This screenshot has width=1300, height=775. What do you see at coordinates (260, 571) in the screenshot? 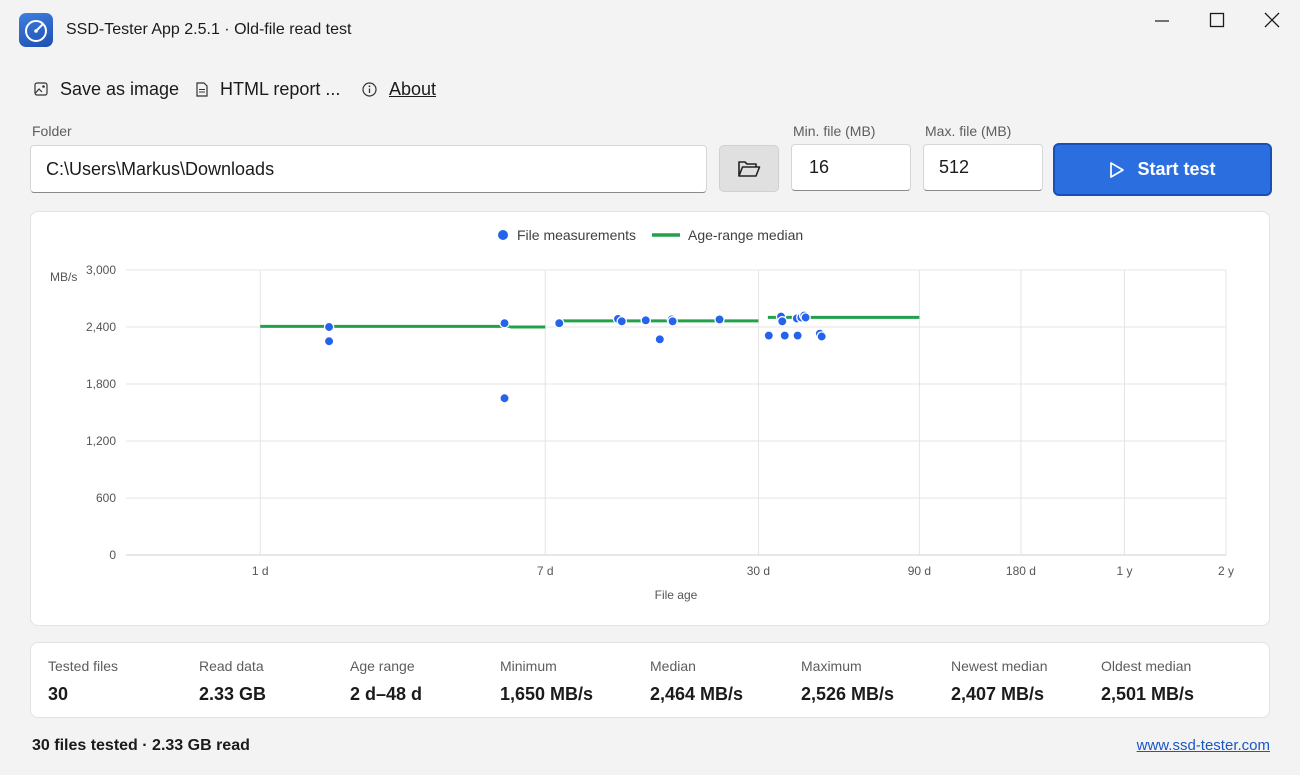
I see `x-tick-label: 1 d` at bounding box center [260, 571].